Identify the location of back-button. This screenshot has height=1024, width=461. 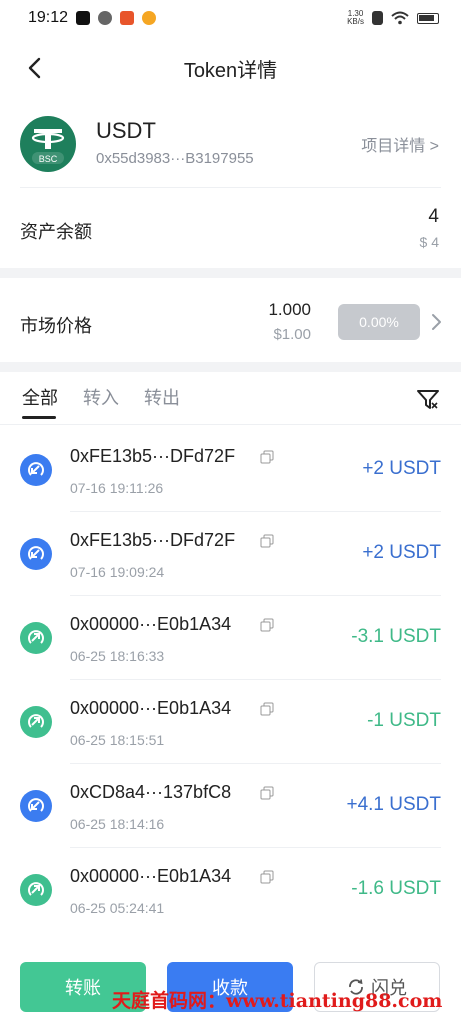
(34, 68).